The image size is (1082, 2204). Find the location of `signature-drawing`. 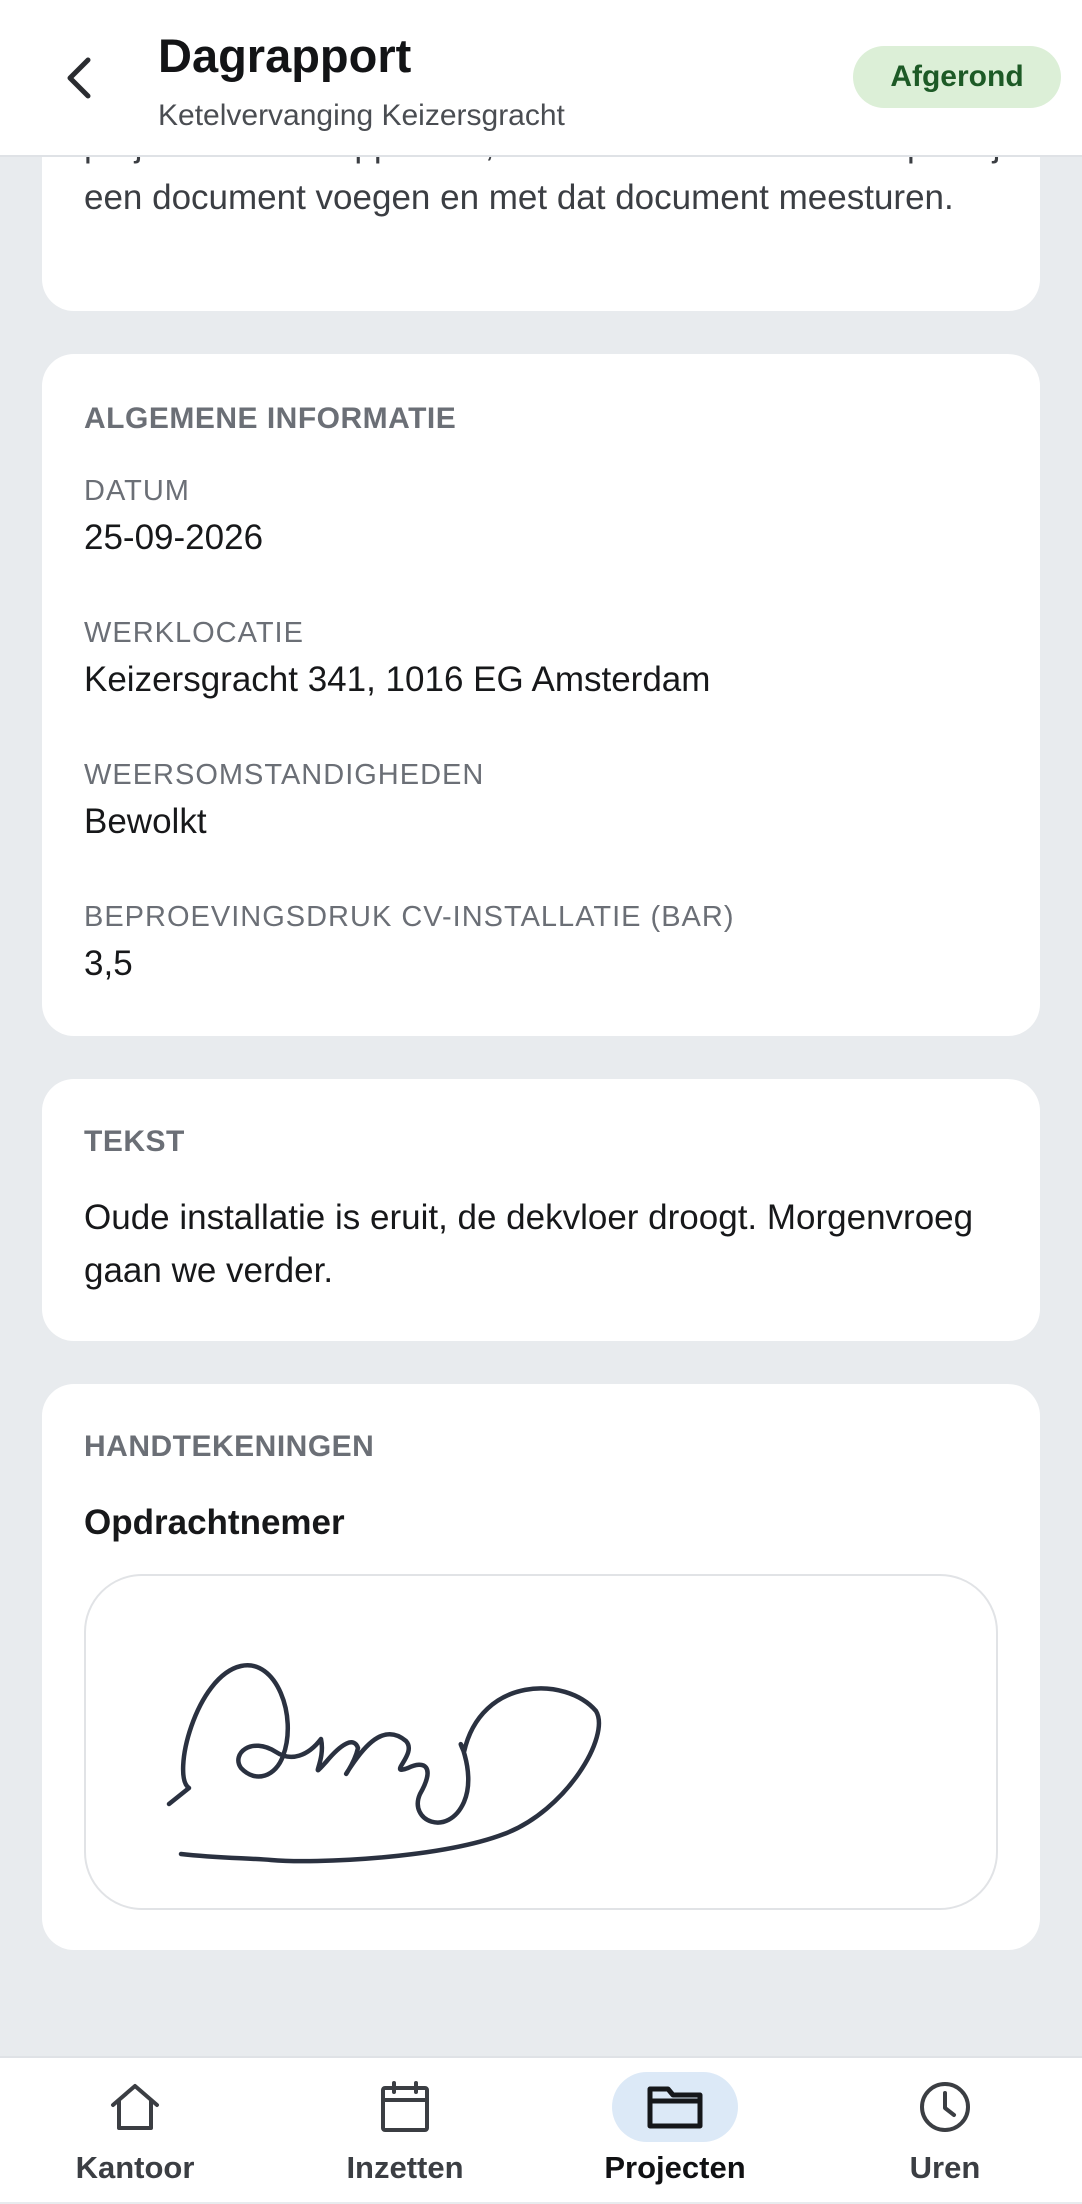

signature-drawing is located at coordinates (384, 1763).